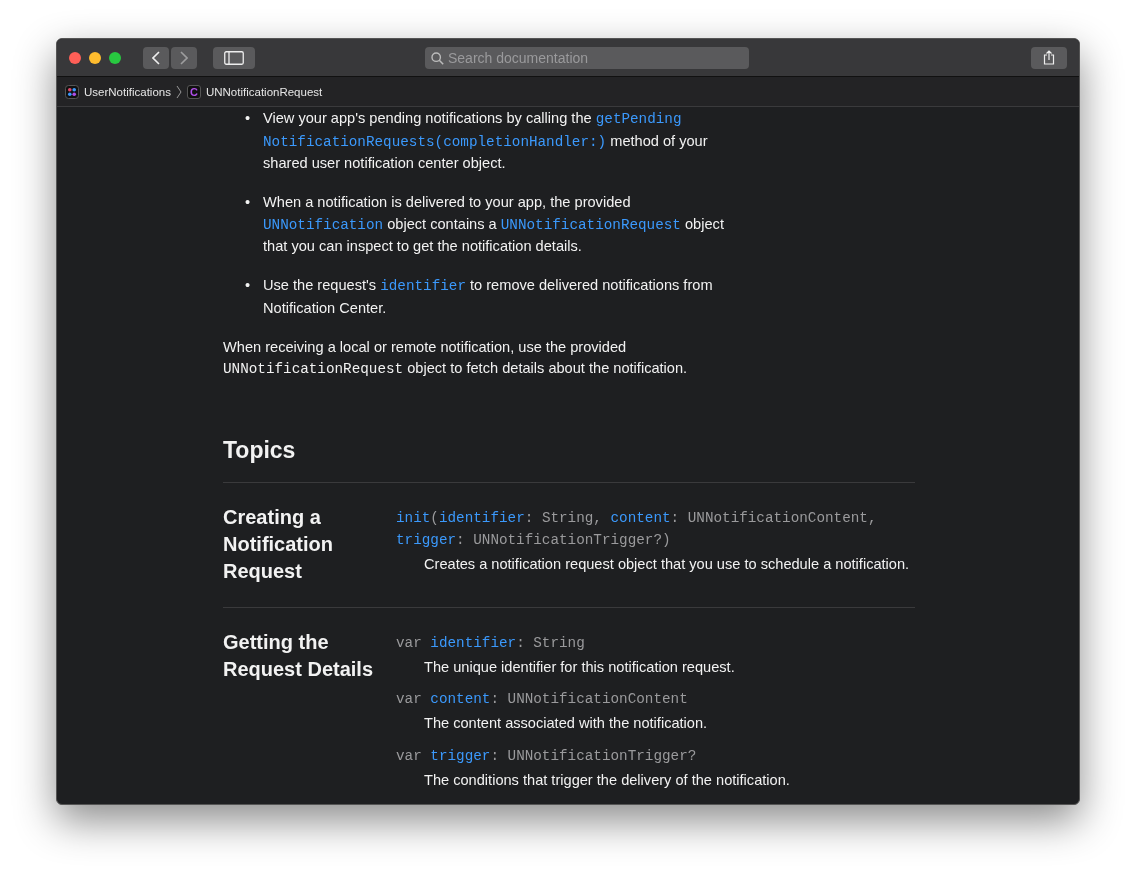 The width and height of the screenshot is (1136, 880). I want to click on sidebar-toggle-button, so click(234, 57).